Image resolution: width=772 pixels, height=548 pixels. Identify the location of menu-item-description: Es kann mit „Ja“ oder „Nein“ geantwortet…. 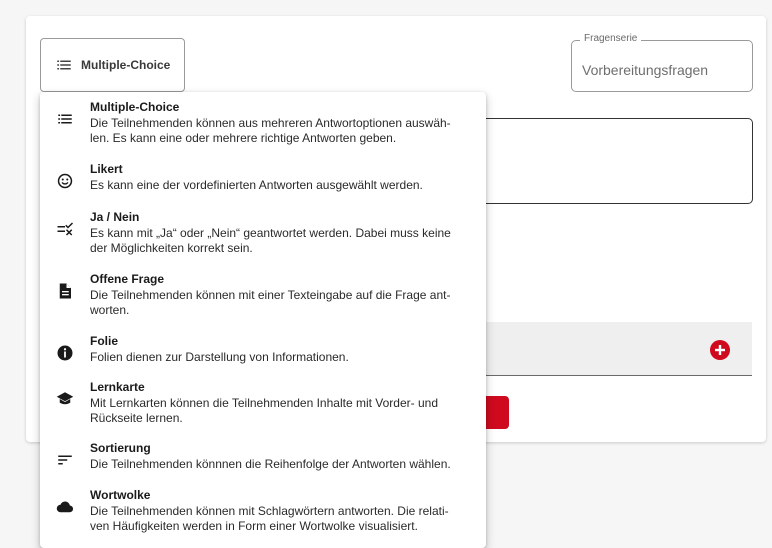
(270, 233).